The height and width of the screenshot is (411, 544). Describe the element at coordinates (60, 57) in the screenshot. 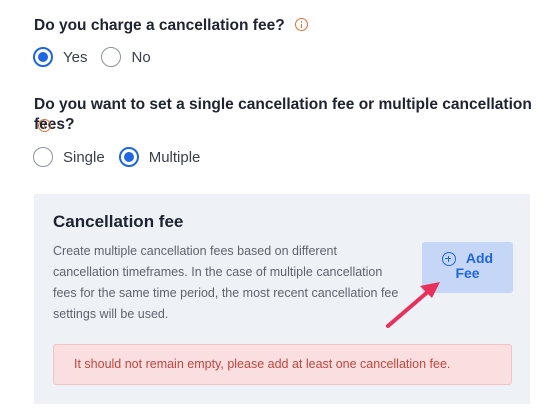

I see `radio-yes: Yes` at that location.